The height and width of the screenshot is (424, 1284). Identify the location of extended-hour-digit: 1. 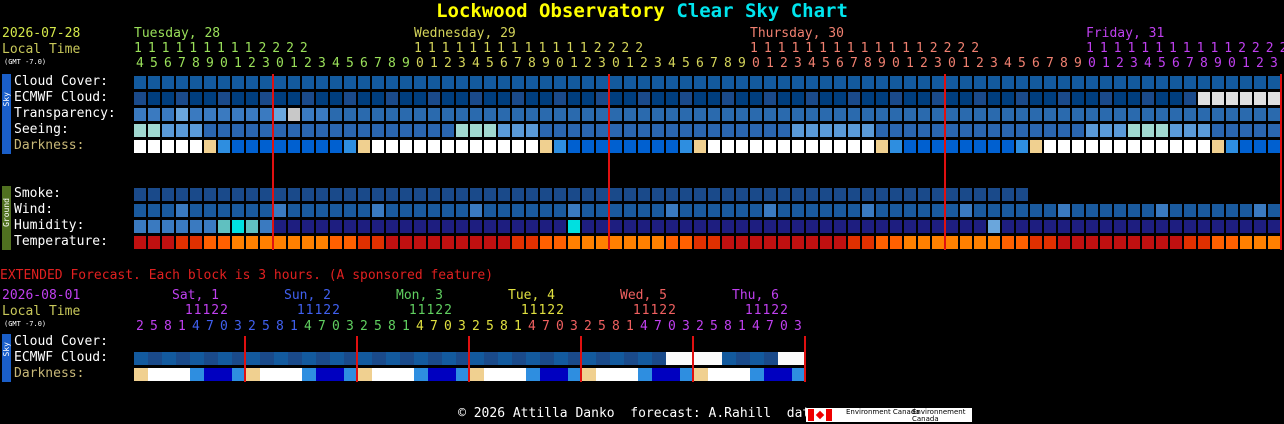
(630, 326).